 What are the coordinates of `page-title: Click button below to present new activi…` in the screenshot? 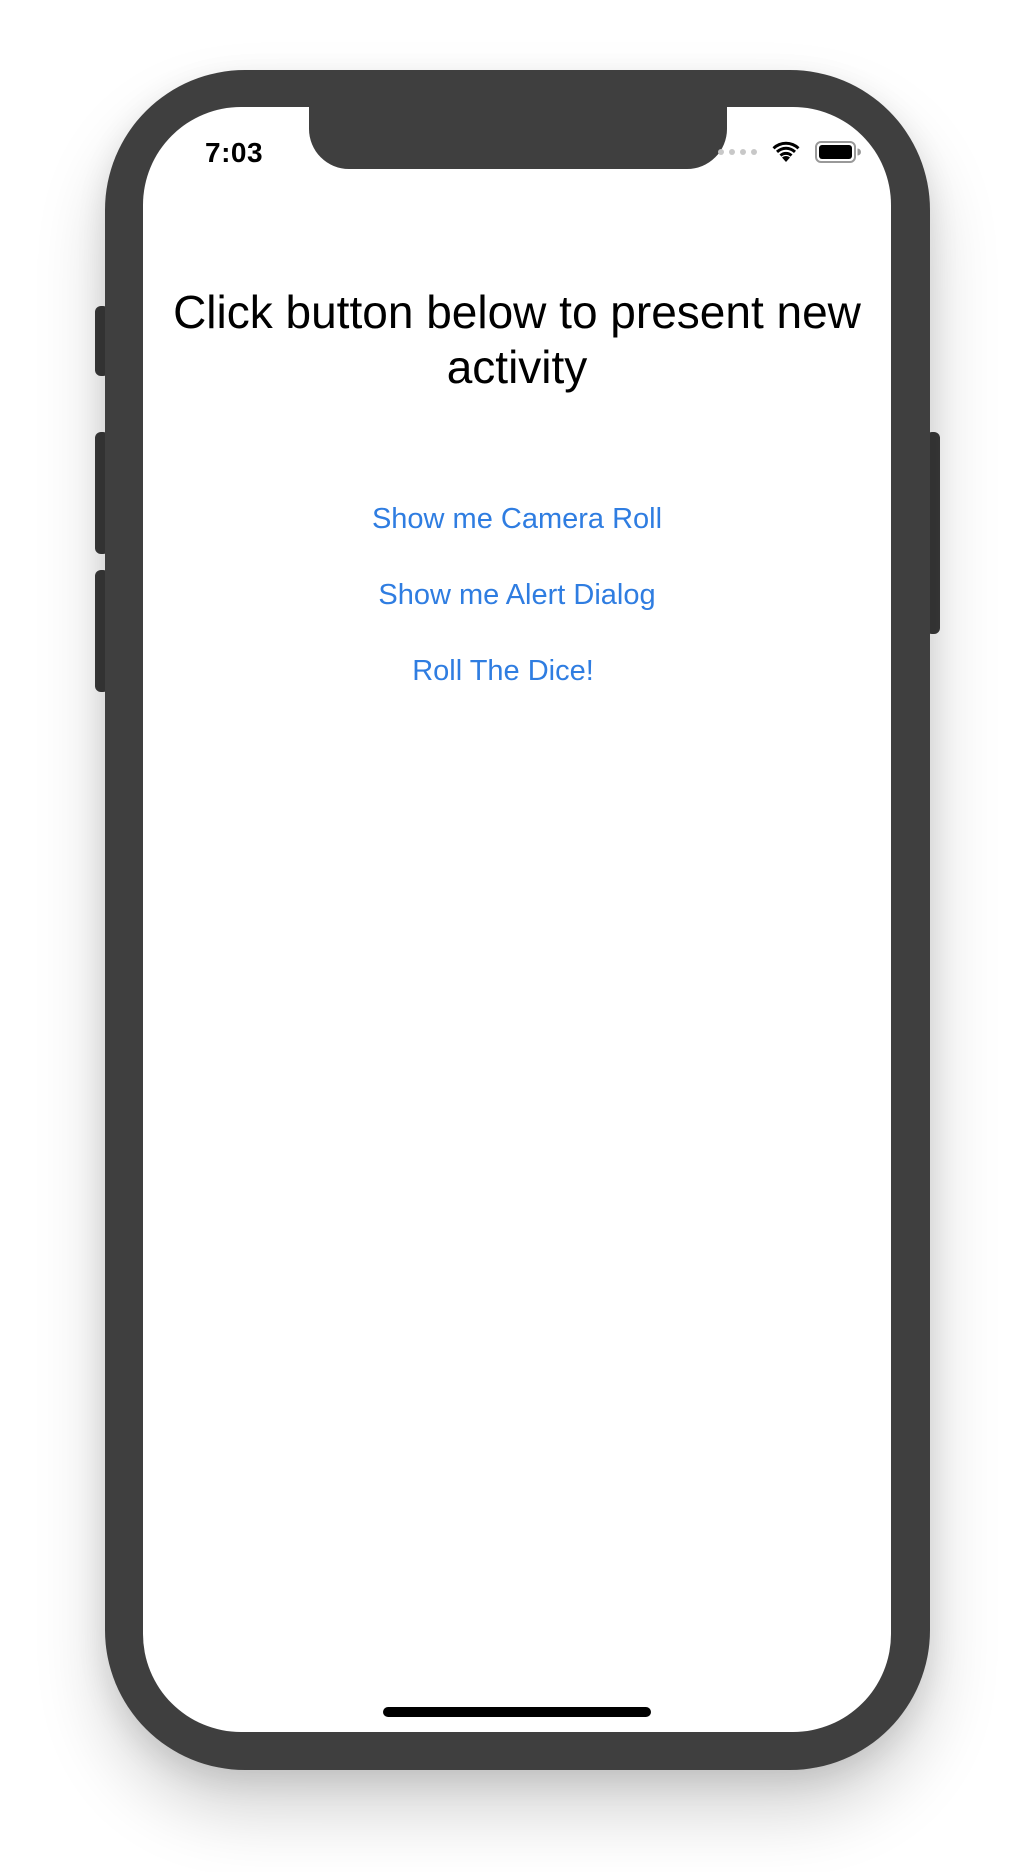 It's located at (517, 339).